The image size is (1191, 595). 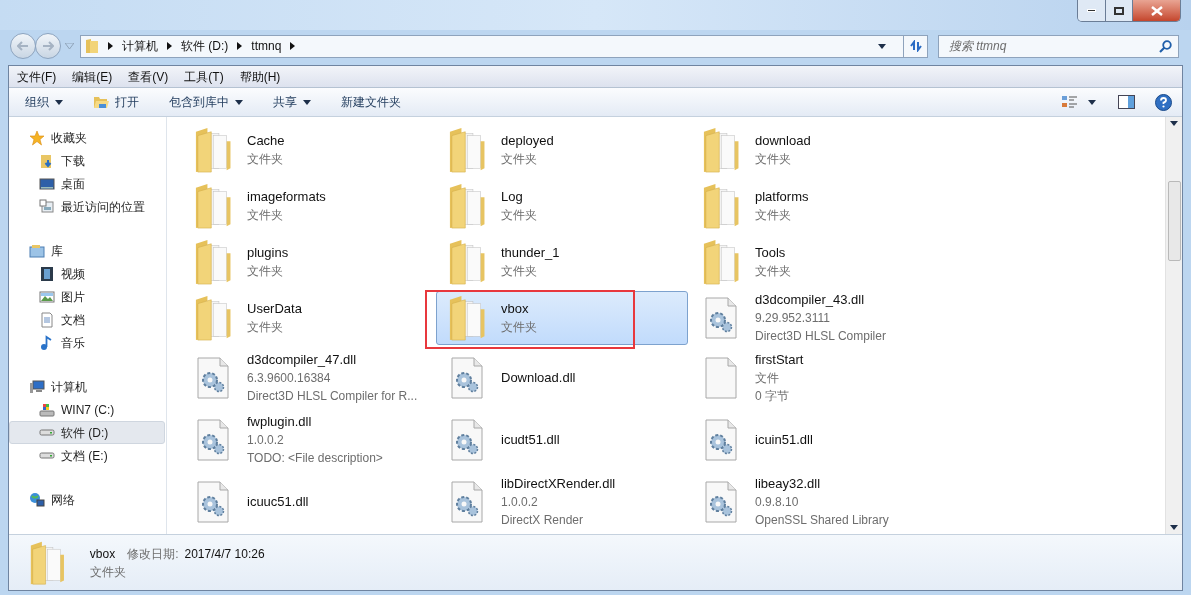 I want to click on view-options-button, so click(x=1079, y=102).